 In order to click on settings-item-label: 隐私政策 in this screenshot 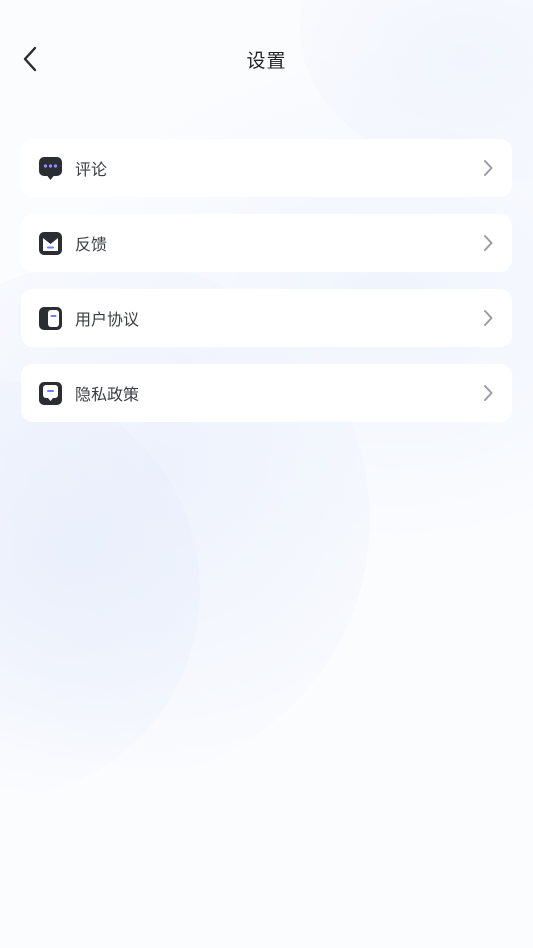, I will do `click(107, 394)`.